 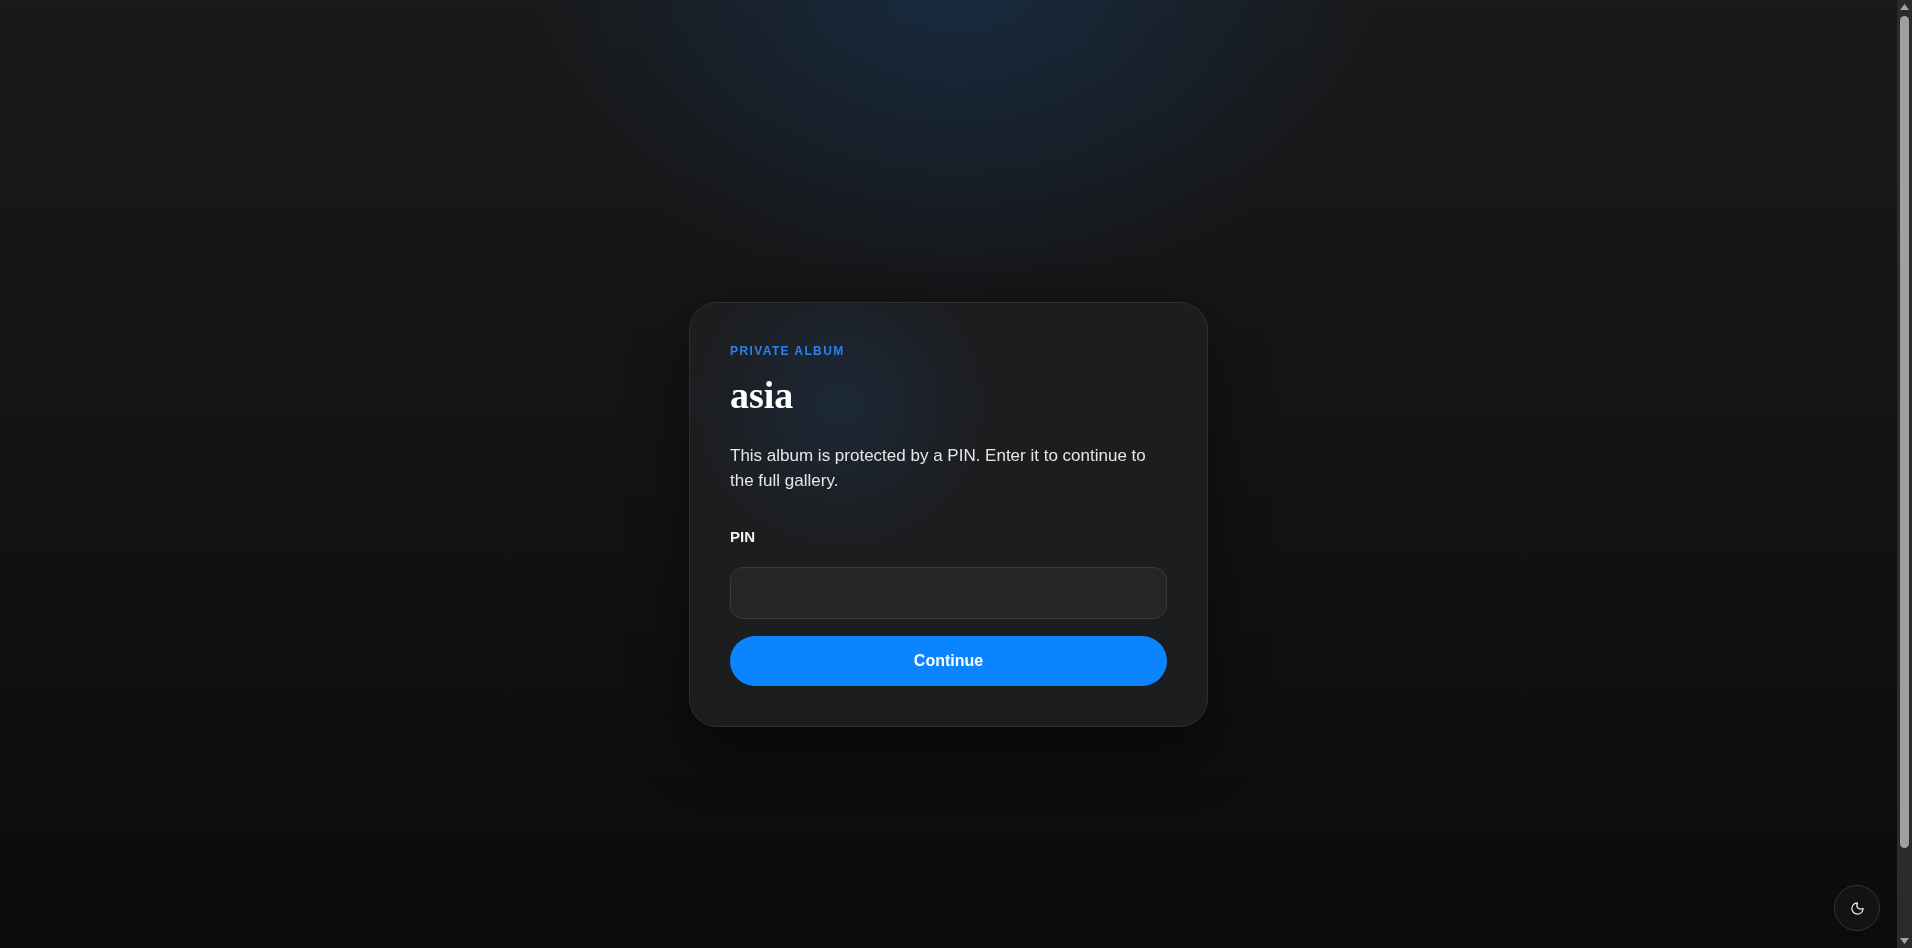 What do you see at coordinates (938, 468) in the screenshot?
I see `description-text: This album is protected by a PIN. Enter it to continue to the full gallery.` at bounding box center [938, 468].